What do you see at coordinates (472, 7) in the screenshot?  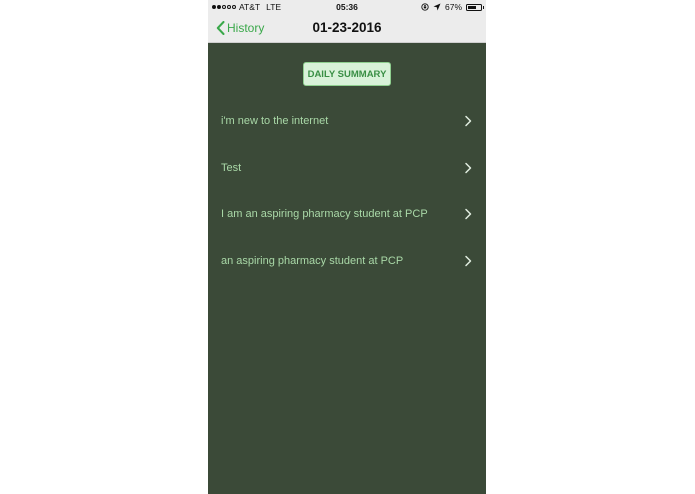 I see `battery-fill` at bounding box center [472, 7].